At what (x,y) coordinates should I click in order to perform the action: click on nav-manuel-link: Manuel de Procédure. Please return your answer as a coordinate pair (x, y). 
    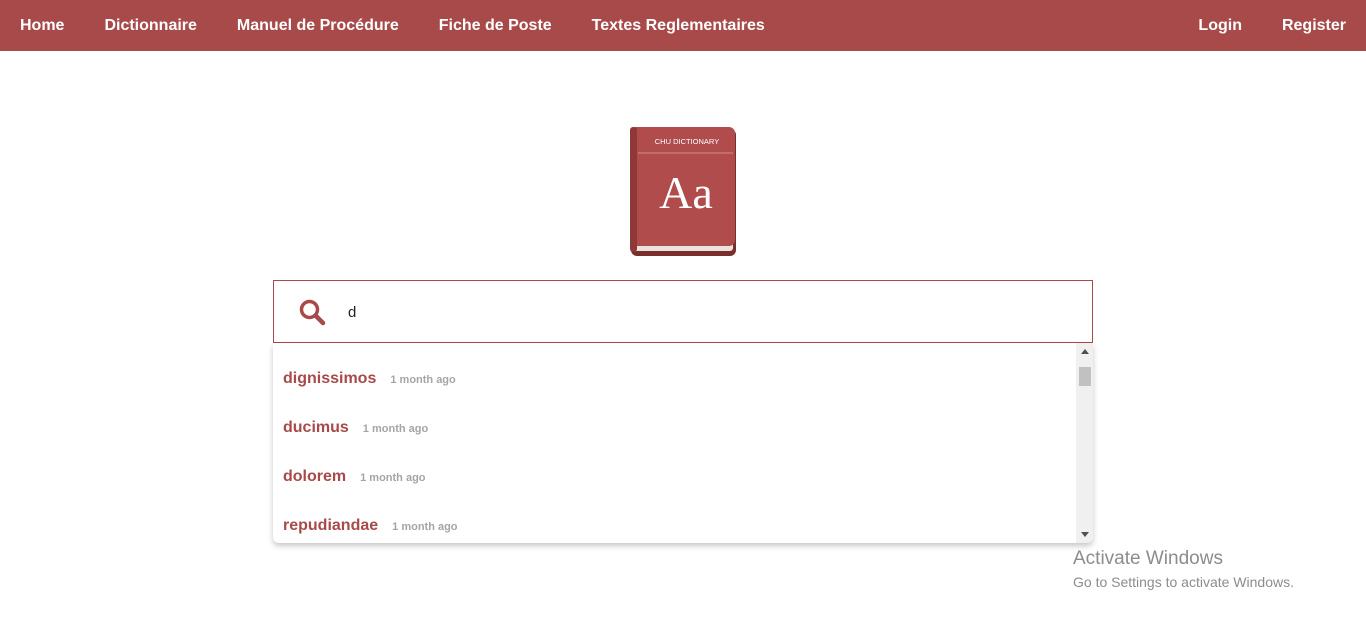
    Looking at the image, I should click on (318, 25).